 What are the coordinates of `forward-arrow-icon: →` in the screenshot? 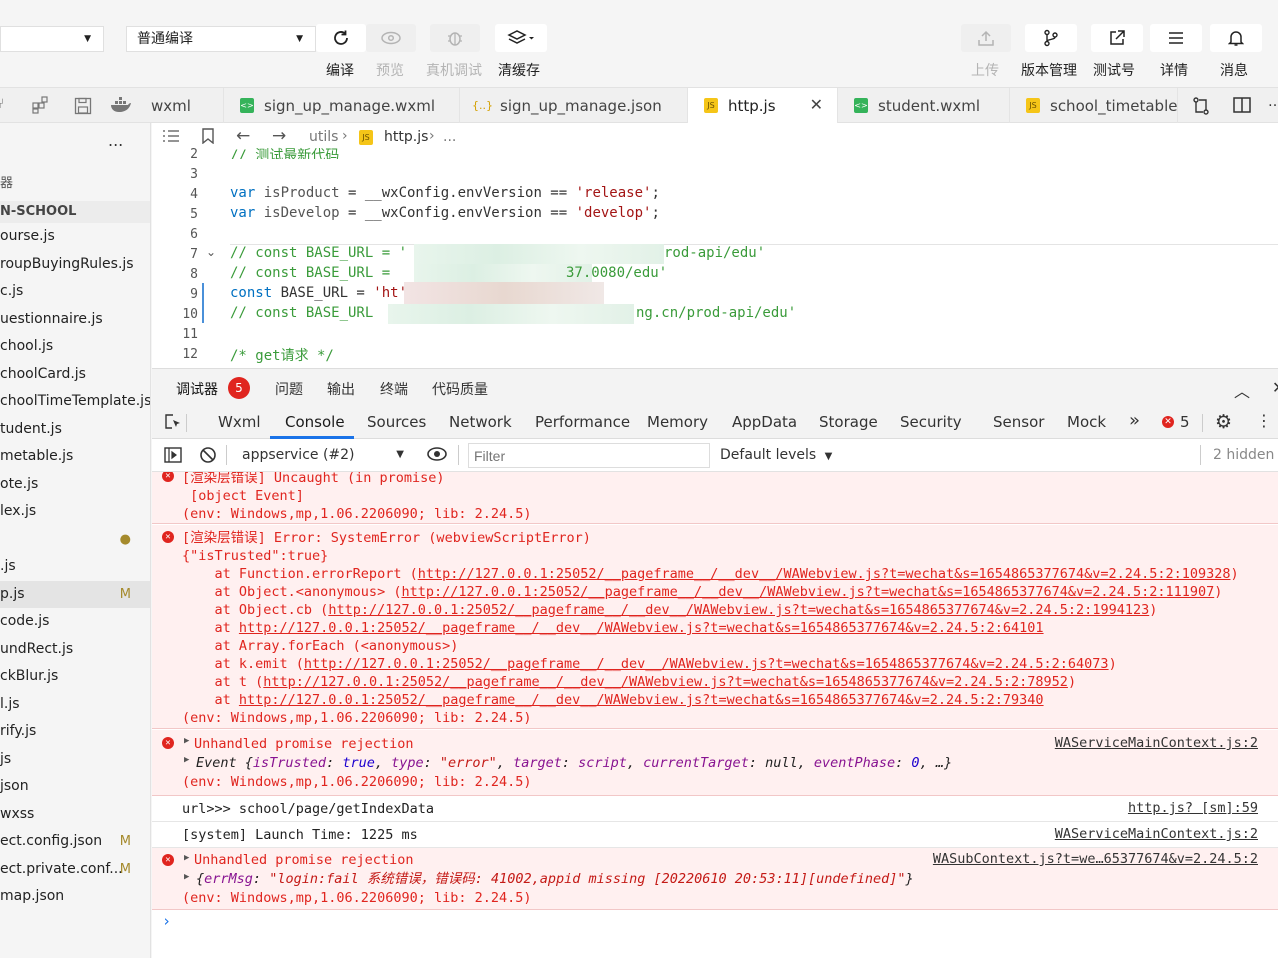 It's located at (279, 136).